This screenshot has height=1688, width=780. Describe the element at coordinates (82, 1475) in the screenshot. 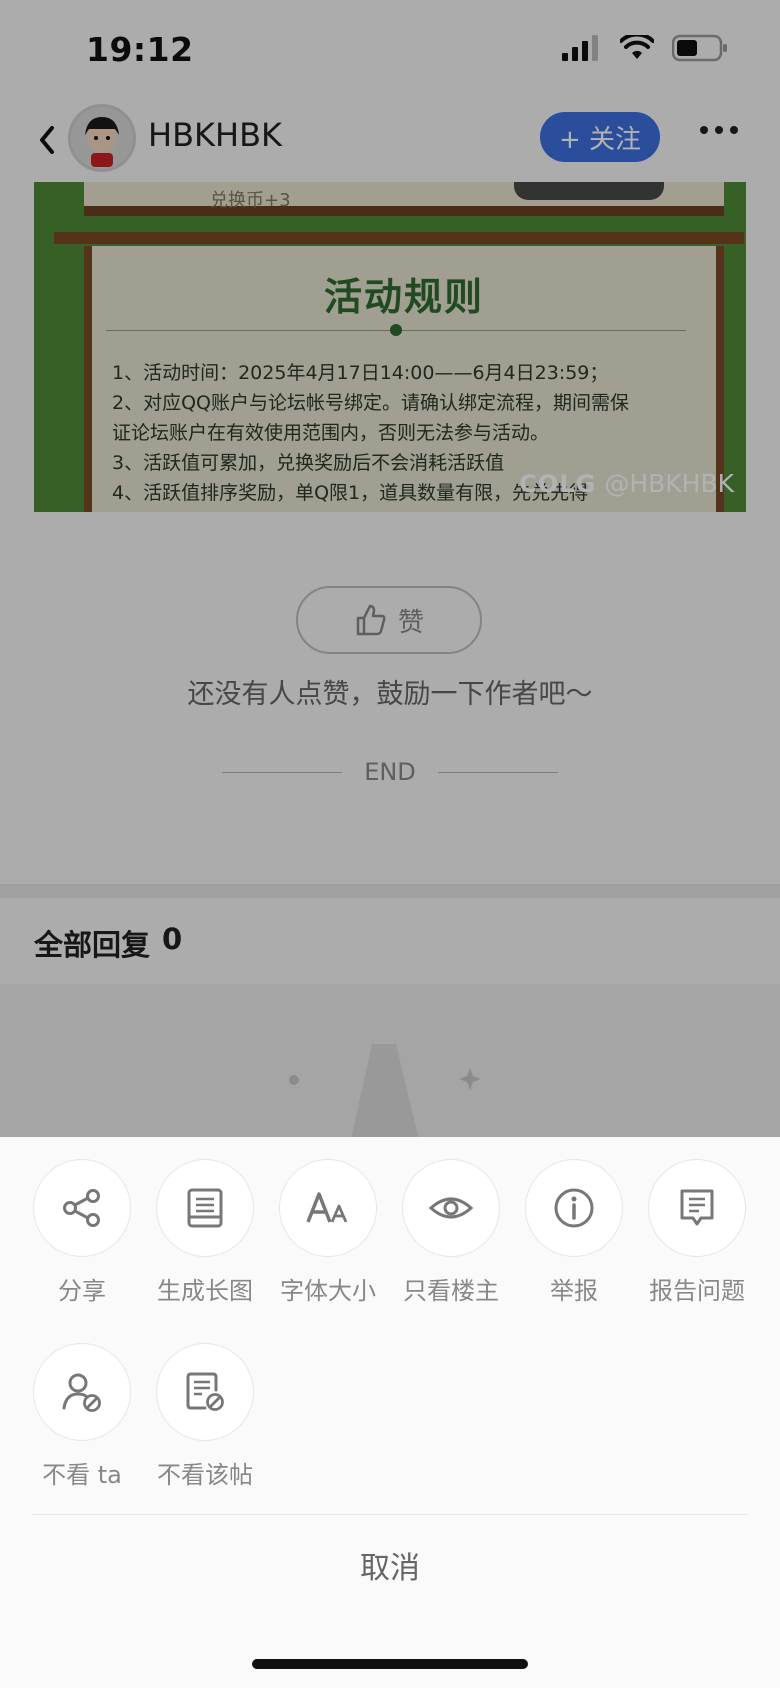

I see `block-user-label: 不看 ta` at that location.